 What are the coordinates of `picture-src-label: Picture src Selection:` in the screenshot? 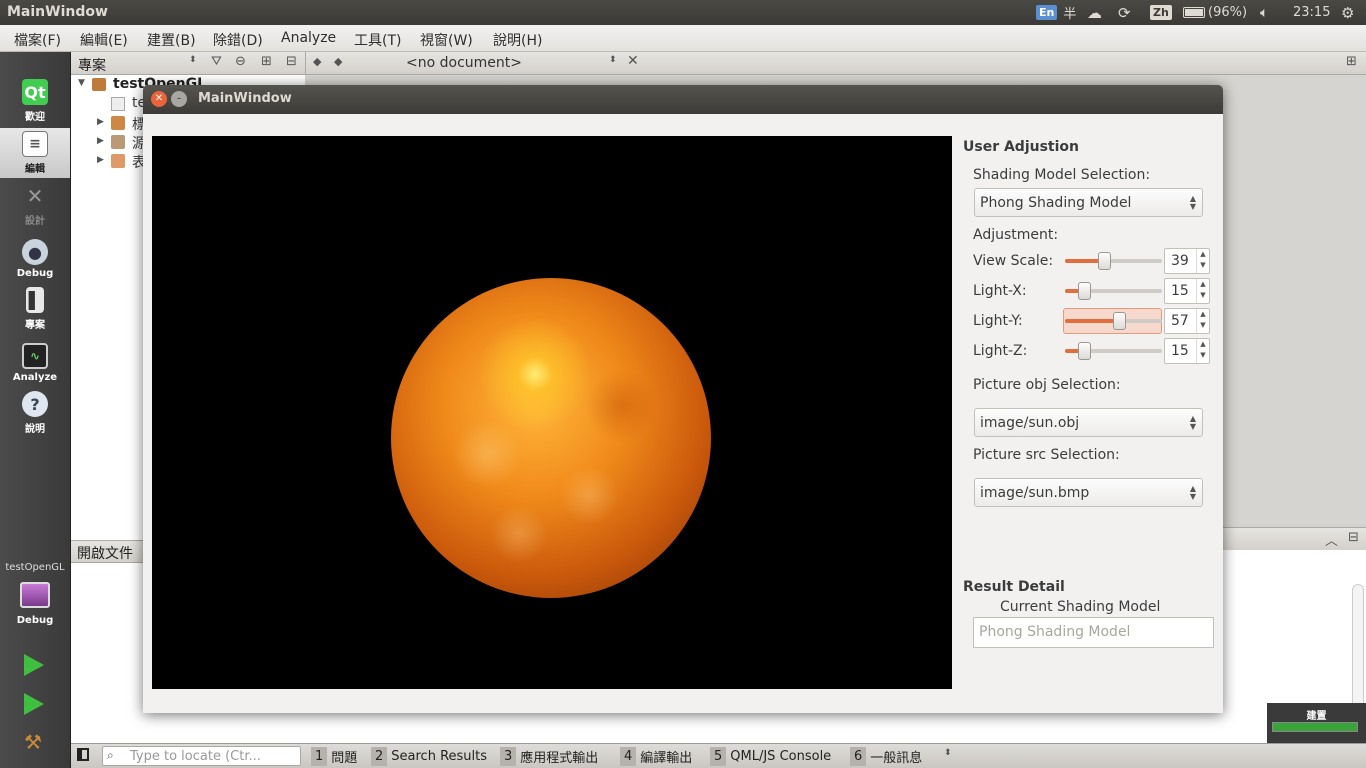 It's located at (1046, 455).